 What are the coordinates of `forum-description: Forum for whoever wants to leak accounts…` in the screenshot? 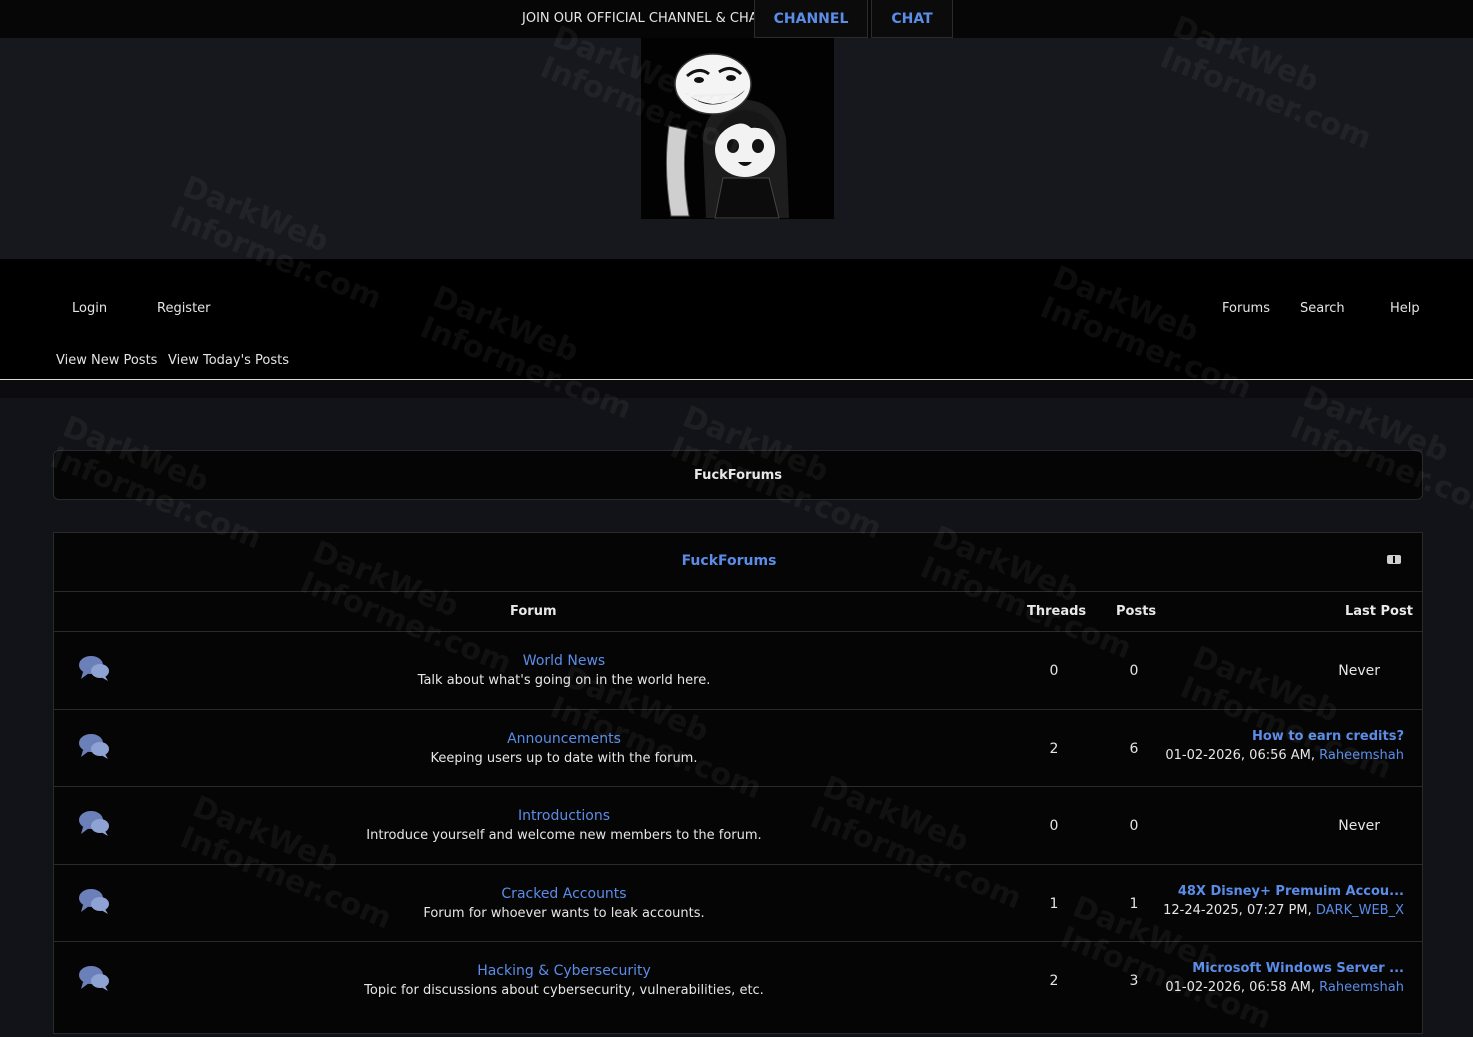 It's located at (564, 913).